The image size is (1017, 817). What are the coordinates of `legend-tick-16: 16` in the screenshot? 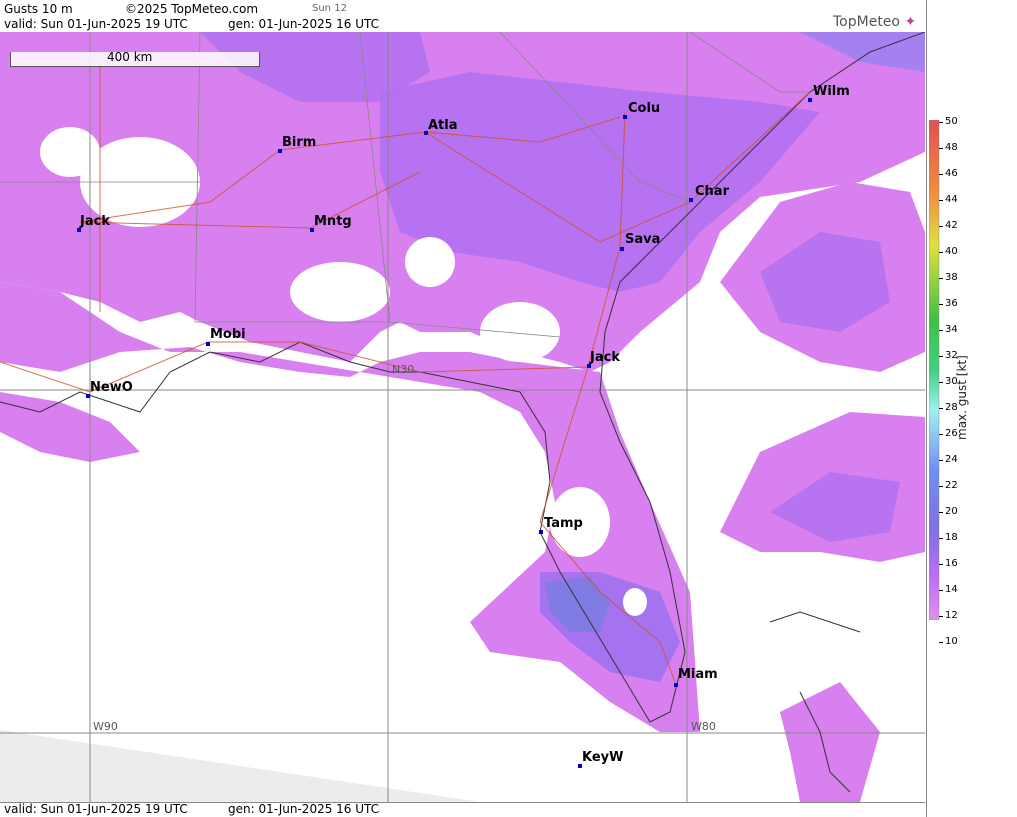 It's located at (951, 563).